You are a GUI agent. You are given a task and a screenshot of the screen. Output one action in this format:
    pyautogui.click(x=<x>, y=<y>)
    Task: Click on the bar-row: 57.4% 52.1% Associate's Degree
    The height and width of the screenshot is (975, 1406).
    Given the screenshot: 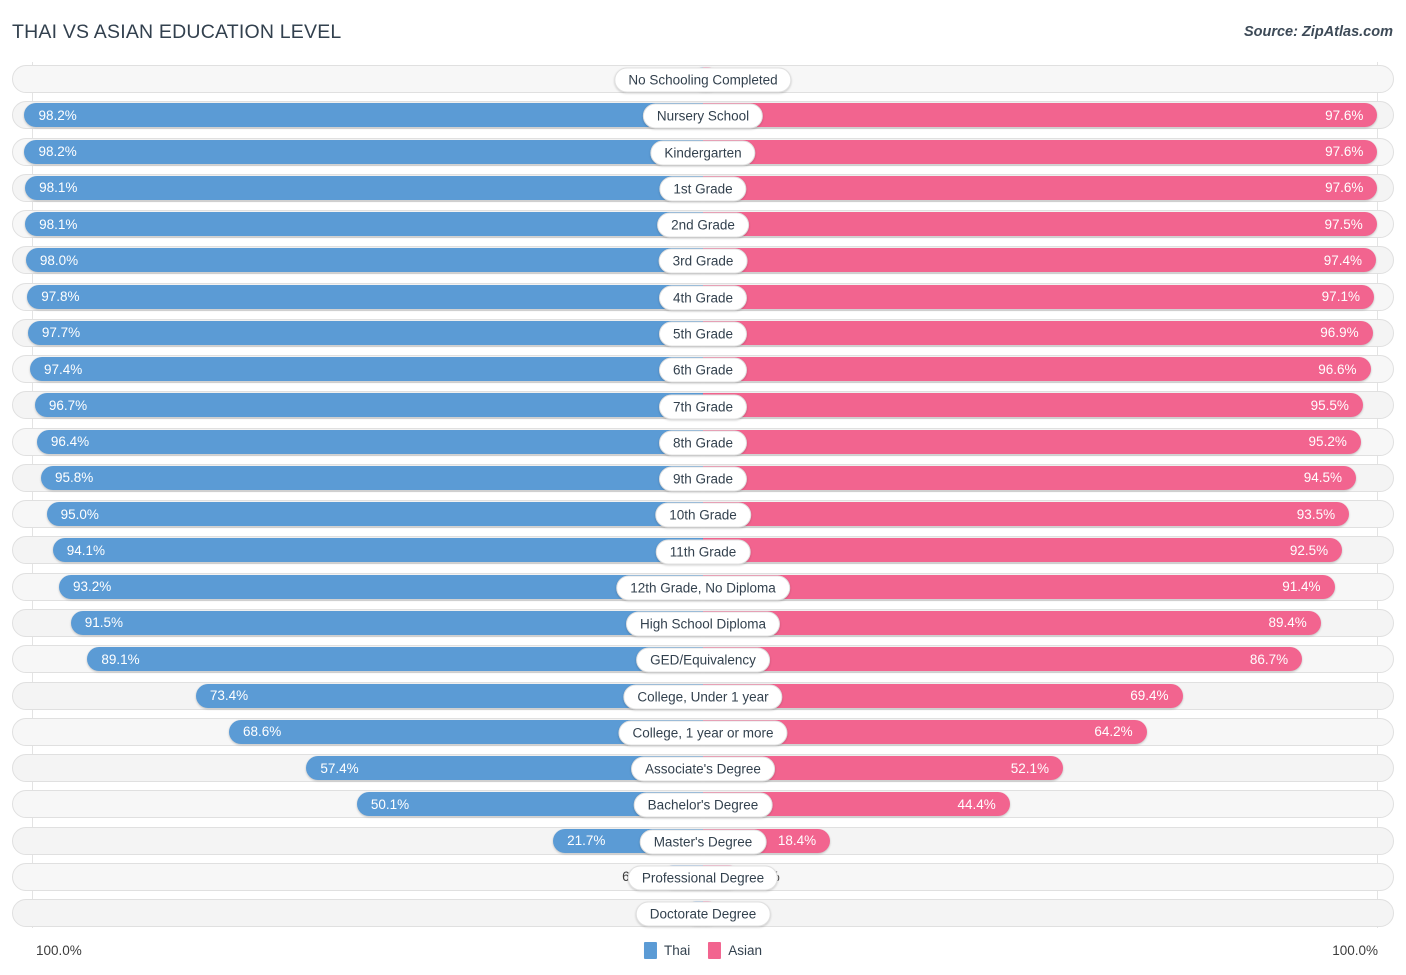 What is the action you would take?
    pyautogui.click(x=703, y=769)
    